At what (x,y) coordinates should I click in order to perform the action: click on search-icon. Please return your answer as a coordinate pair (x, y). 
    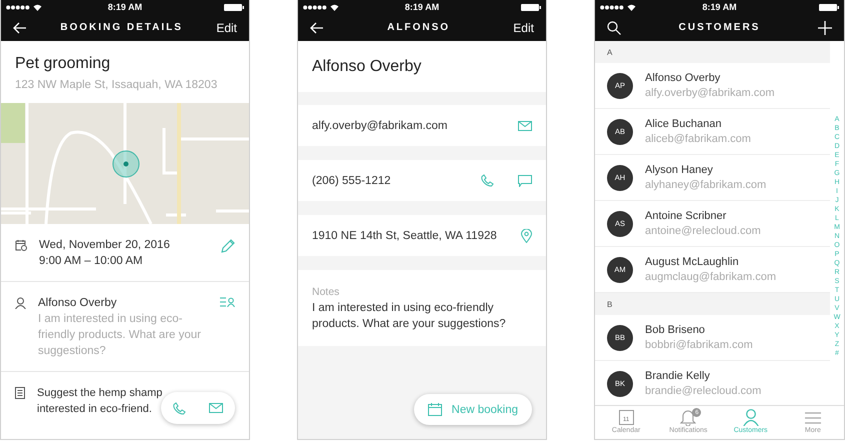
    Looking at the image, I should click on (614, 27).